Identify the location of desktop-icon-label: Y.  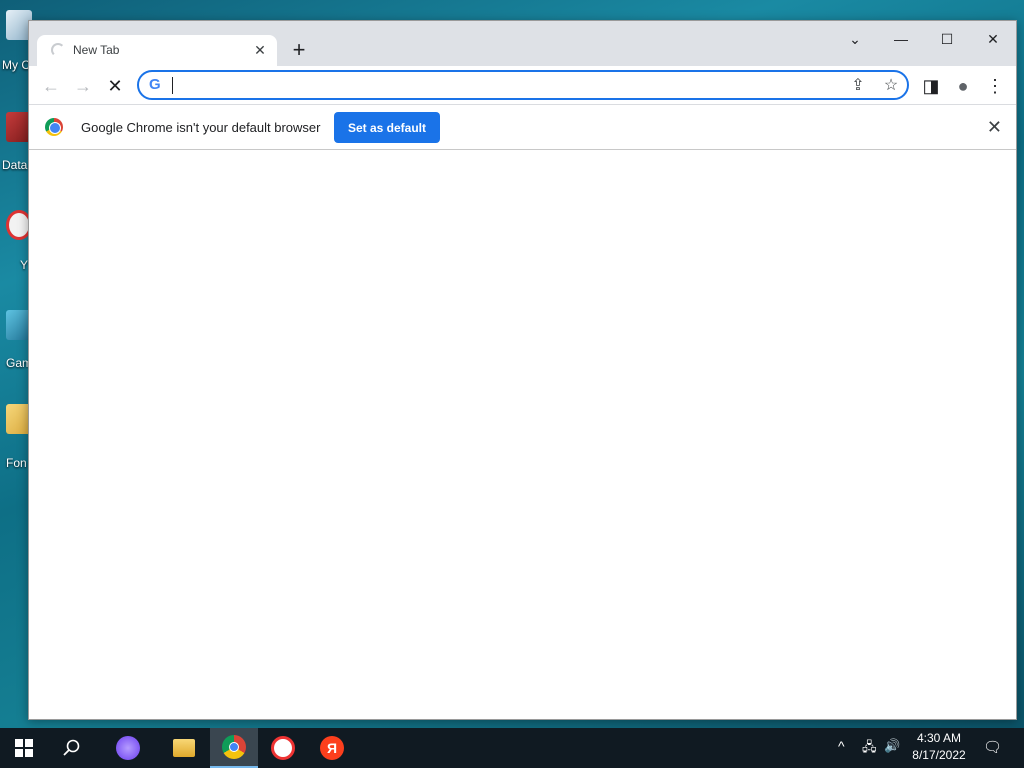
(24, 265).